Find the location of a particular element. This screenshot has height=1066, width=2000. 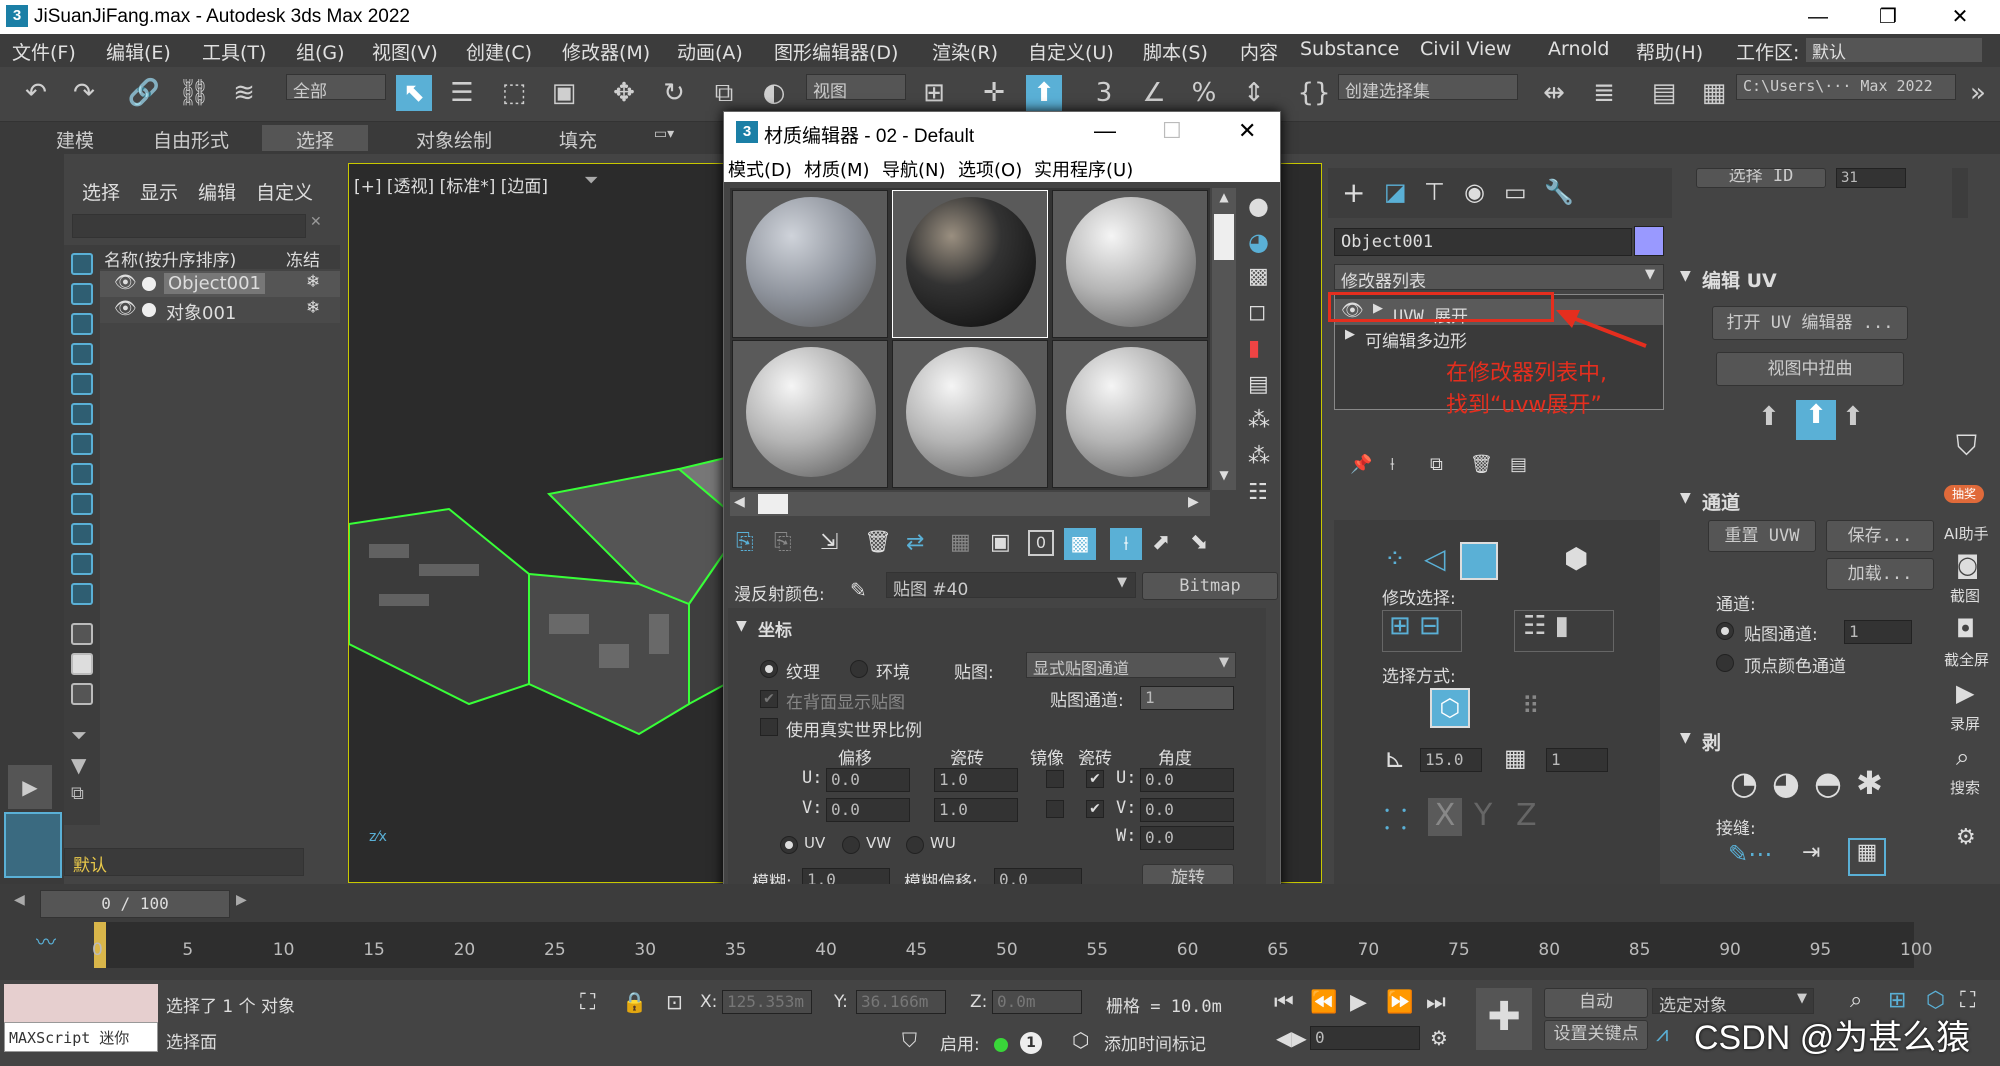

show-shaded-material-icon: ▩ is located at coordinates (1080, 544).